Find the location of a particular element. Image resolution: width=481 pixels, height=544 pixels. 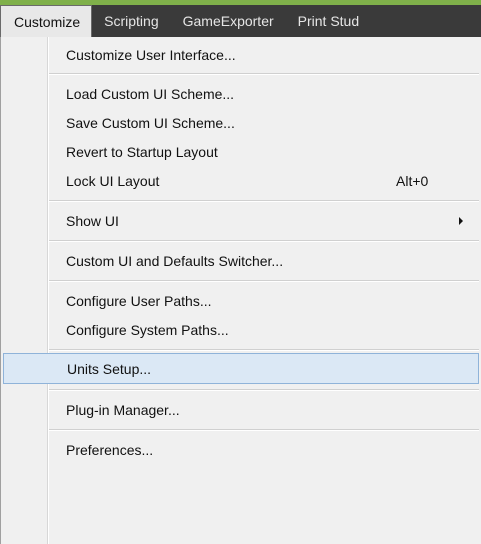

menu-gameexporter: GameExporter is located at coordinates (228, 21).